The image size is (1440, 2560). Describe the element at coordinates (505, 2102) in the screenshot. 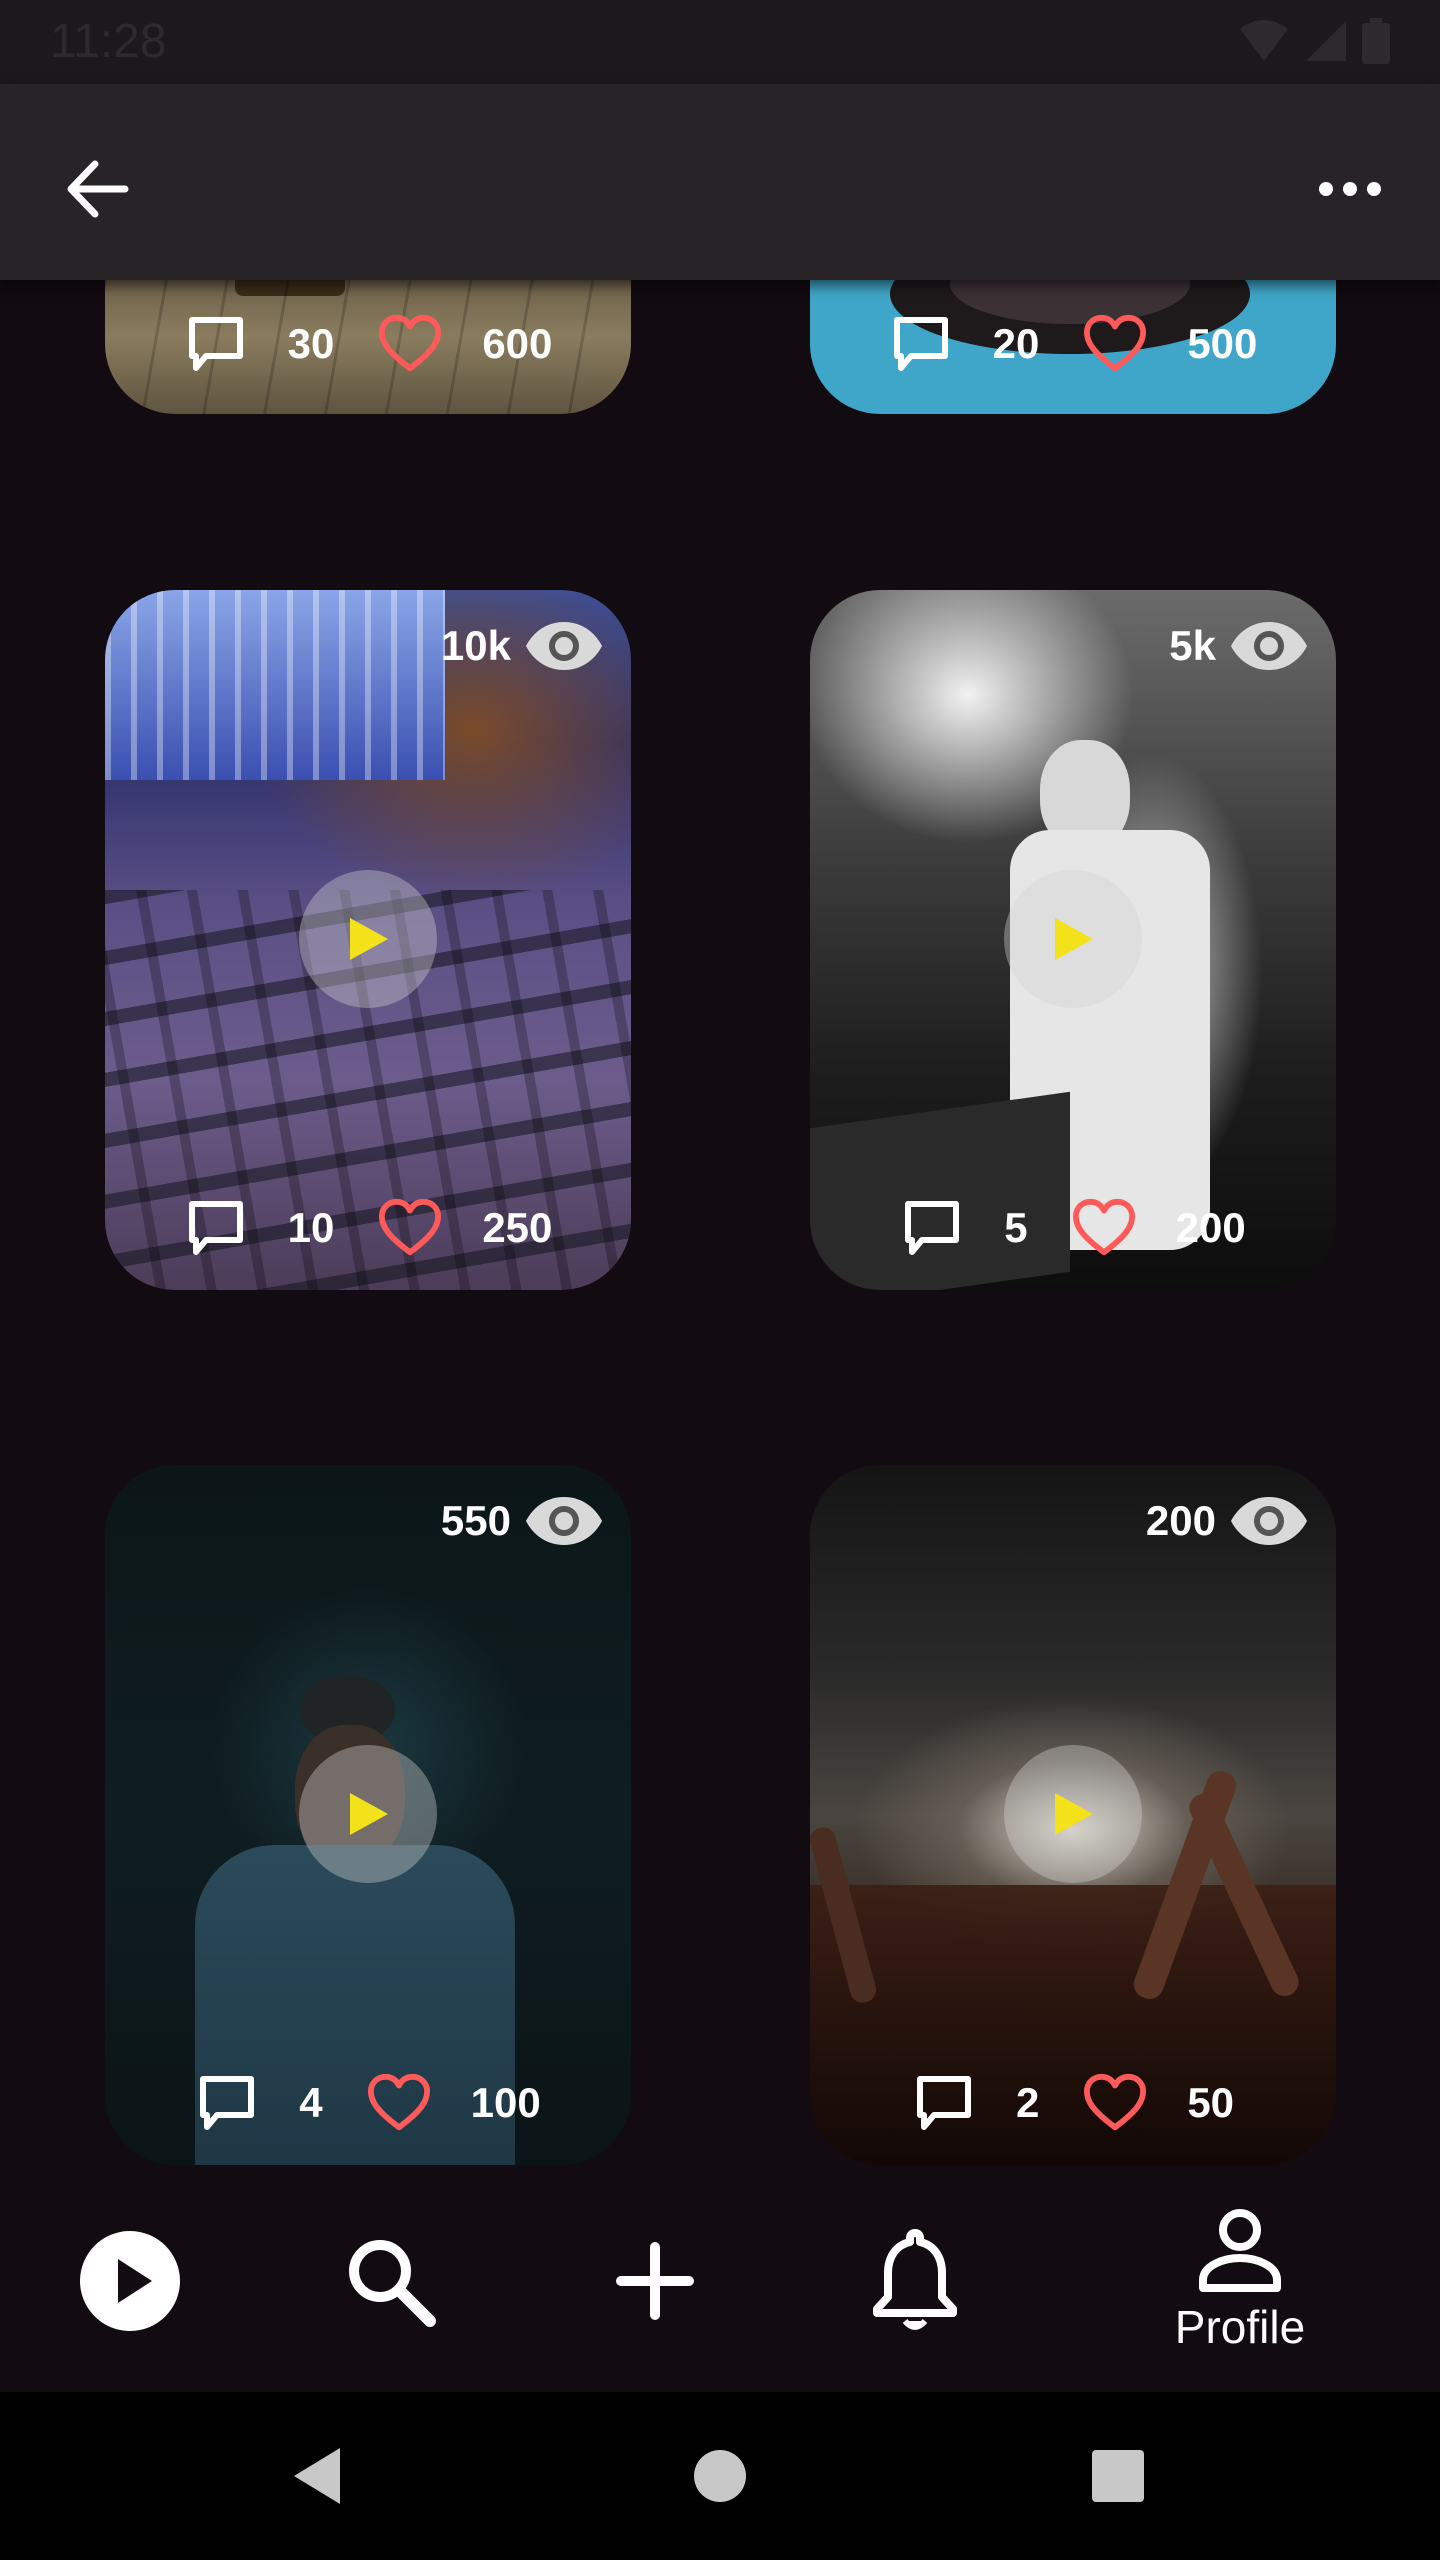

I see `like-count: 100` at that location.